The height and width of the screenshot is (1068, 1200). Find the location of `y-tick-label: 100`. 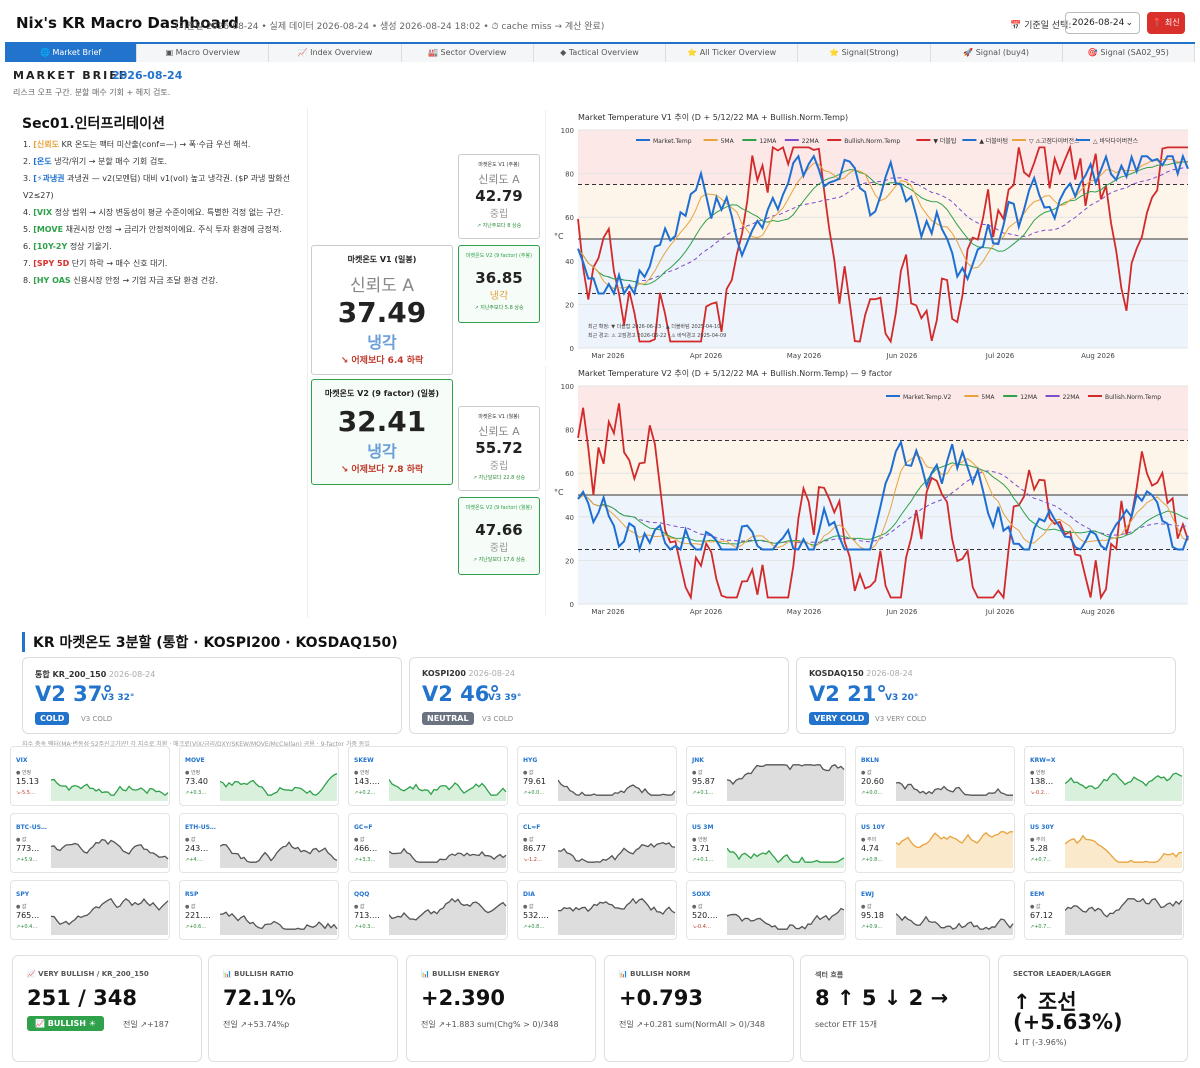

y-tick-label: 100 is located at coordinates (567, 387).